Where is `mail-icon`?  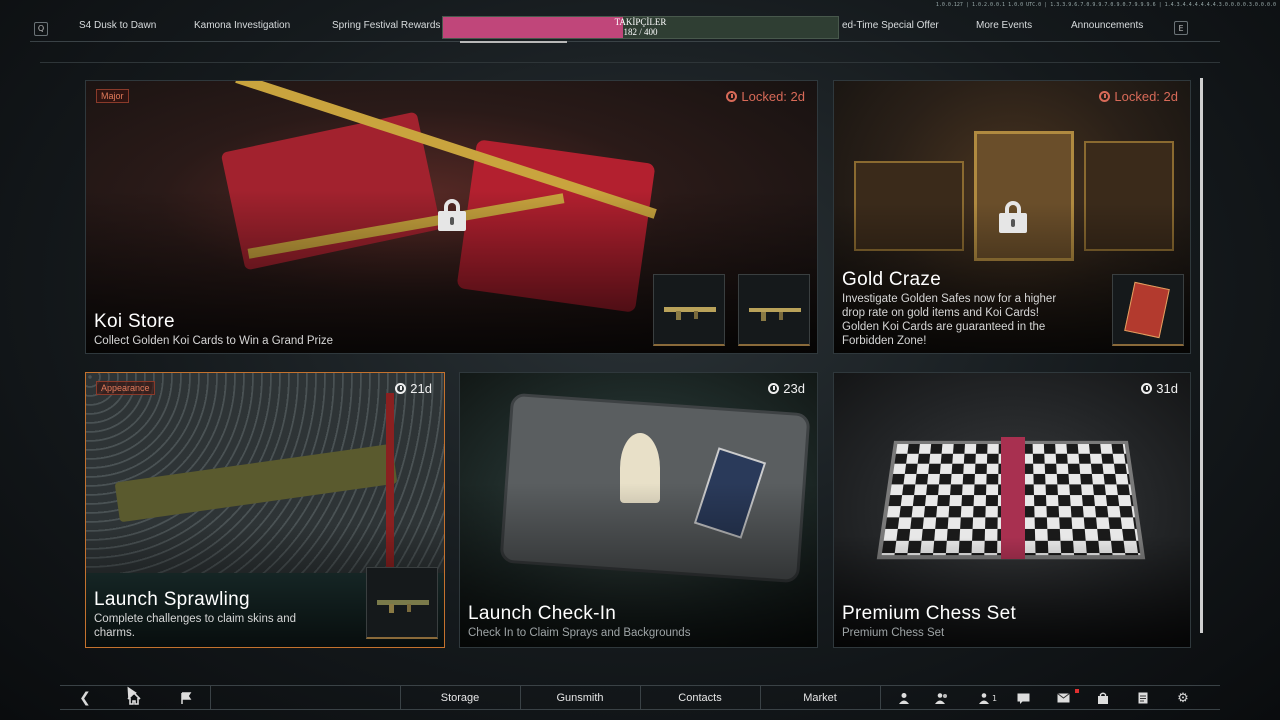 mail-icon is located at coordinates (1063, 698).